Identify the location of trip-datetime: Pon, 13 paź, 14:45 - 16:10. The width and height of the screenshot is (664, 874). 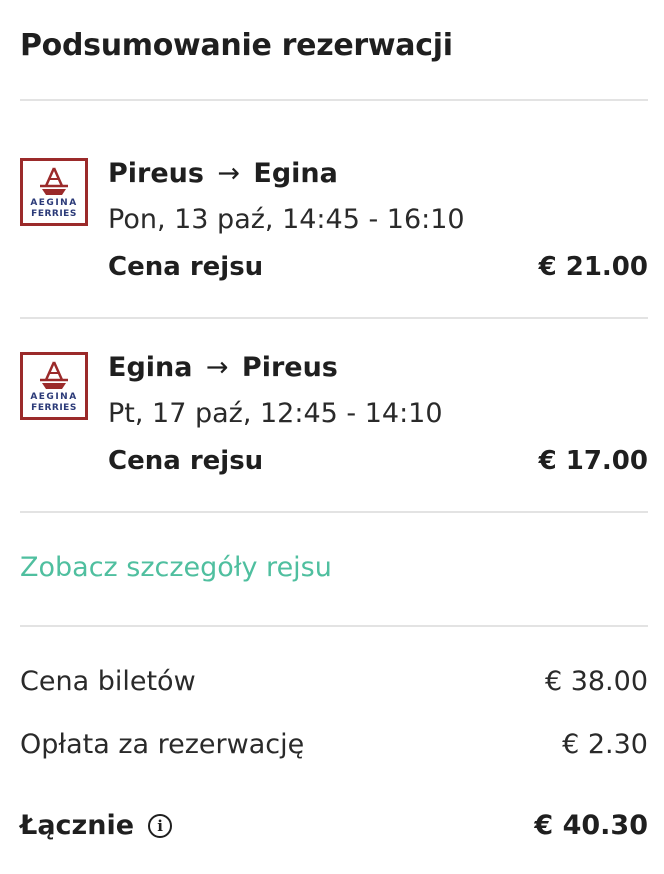
(286, 219).